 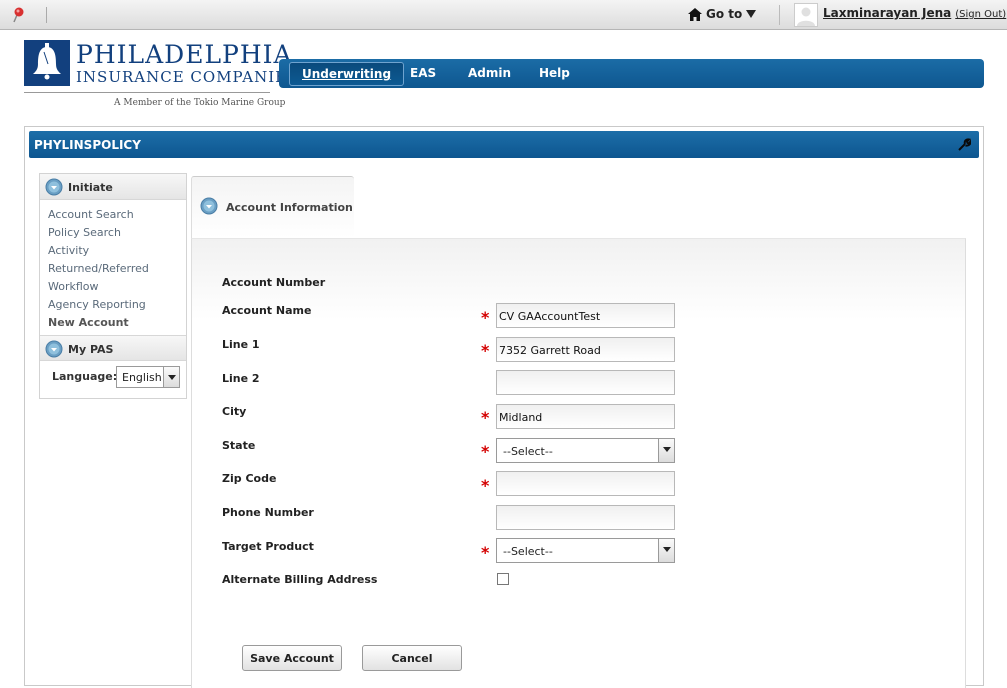 I want to click on language-label: Language:, so click(x=85, y=376).